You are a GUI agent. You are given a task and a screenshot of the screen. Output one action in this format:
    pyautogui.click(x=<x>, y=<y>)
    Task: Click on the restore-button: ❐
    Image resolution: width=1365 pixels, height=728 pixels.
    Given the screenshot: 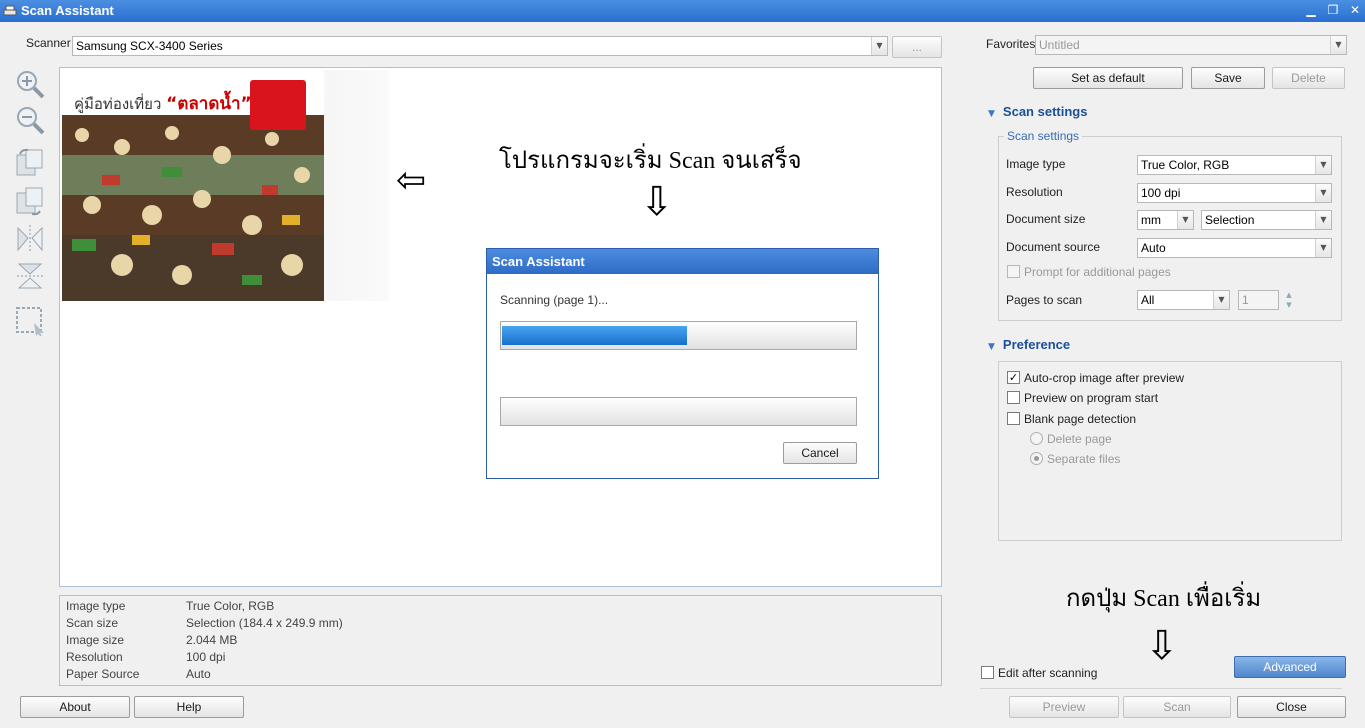 What is the action you would take?
    pyautogui.click(x=1333, y=10)
    